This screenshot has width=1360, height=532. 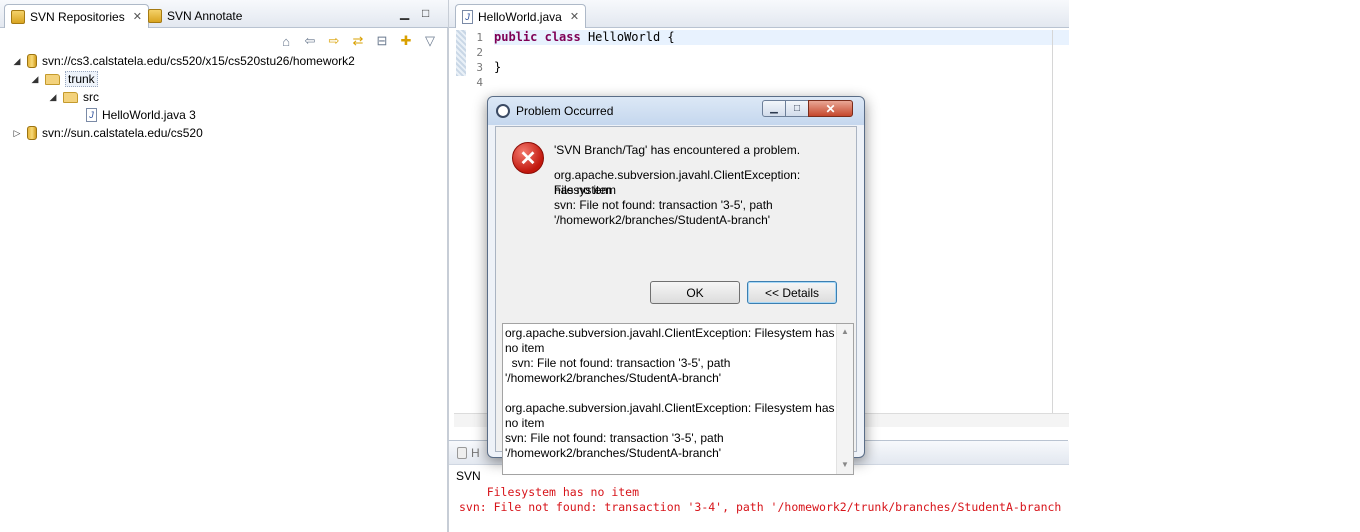 What do you see at coordinates (528, 158) in the screenshot?
I see `error-icon: ✕` at bounding box center [528, 158].